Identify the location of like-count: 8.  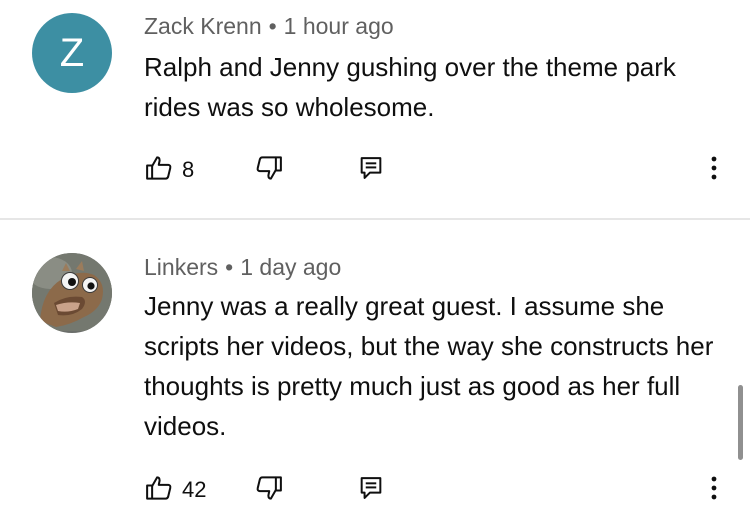
(188, 169).